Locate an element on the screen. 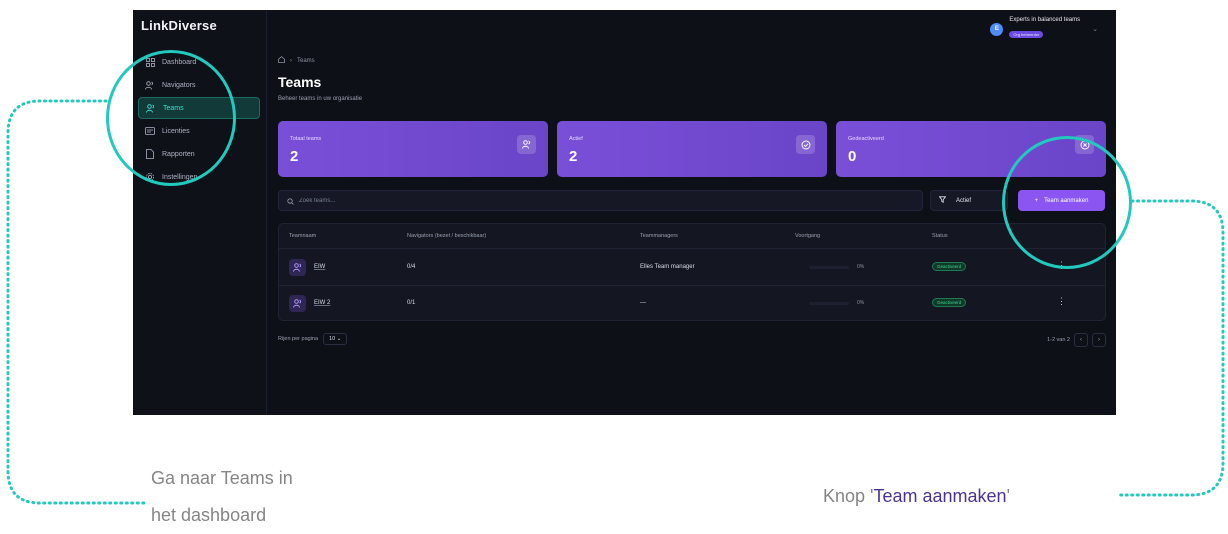 Image resolution: width=1228 pixels, height=534 pixels. caption-suffix: ' is located at coordinates (1008, 496).